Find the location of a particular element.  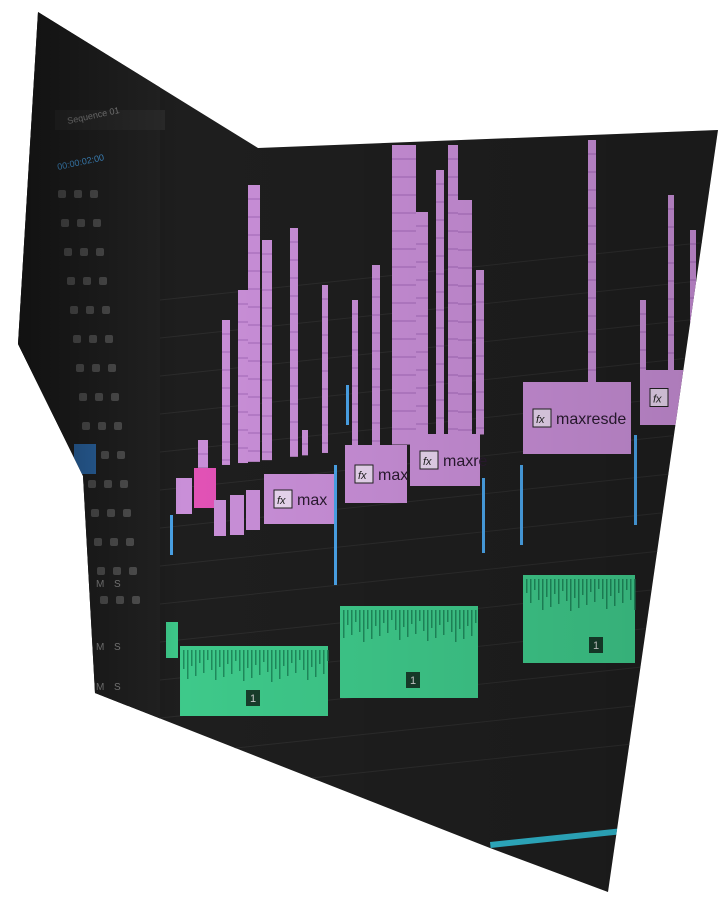

fx-video-clip: fx maxre is located at coordinates (449, 460).